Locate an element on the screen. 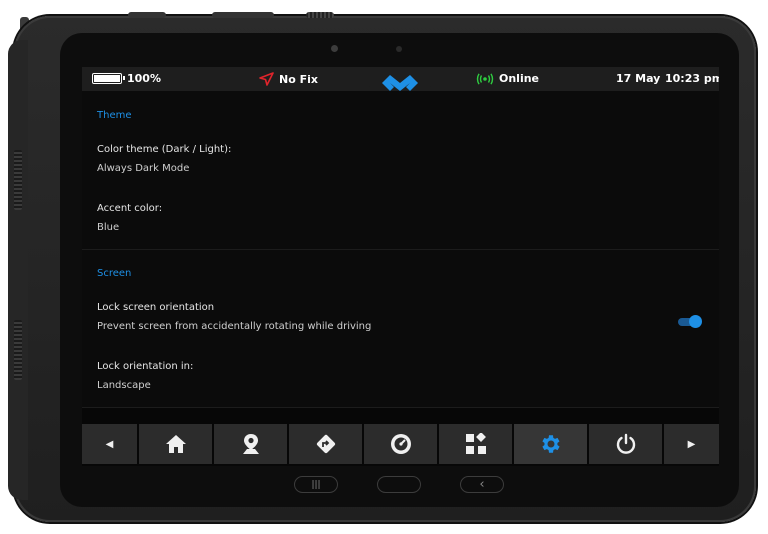 The width and height of the screenshot is (768, 534). map-pin-icon is located at coordinates (250, 444).